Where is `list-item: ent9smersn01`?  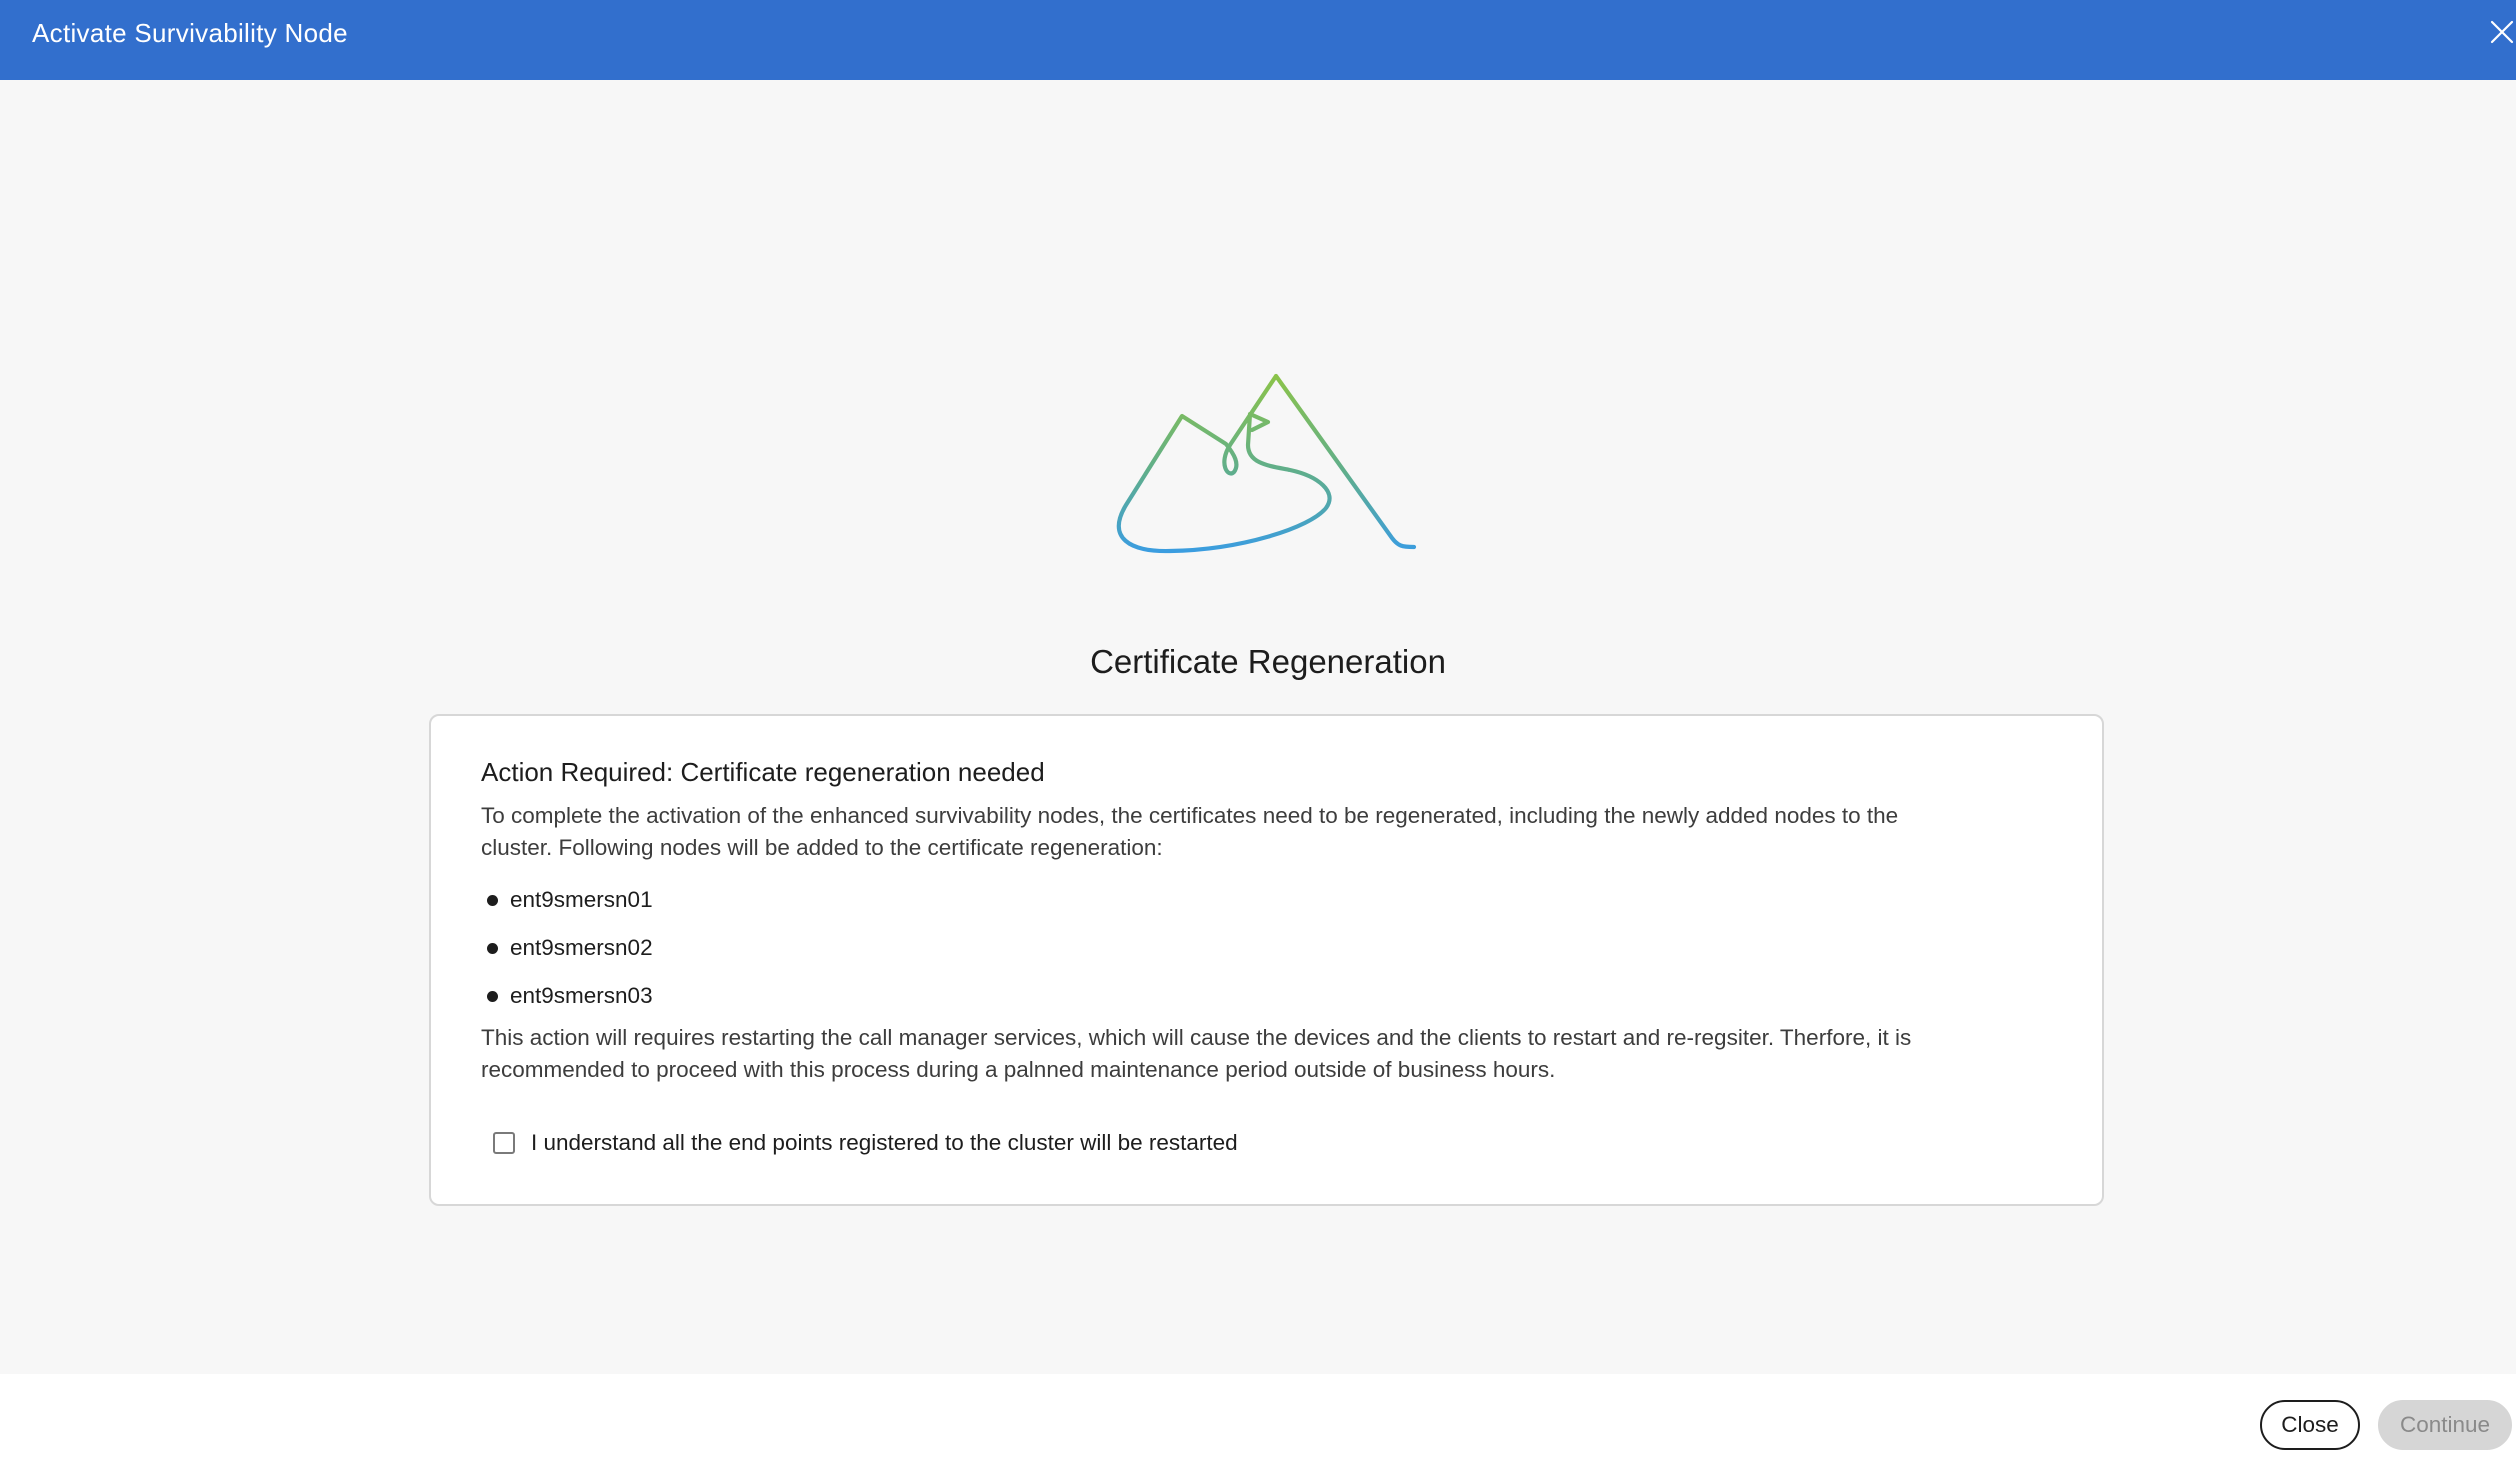 list-item: ent9smersn01 is located at coordinates (567, 900).